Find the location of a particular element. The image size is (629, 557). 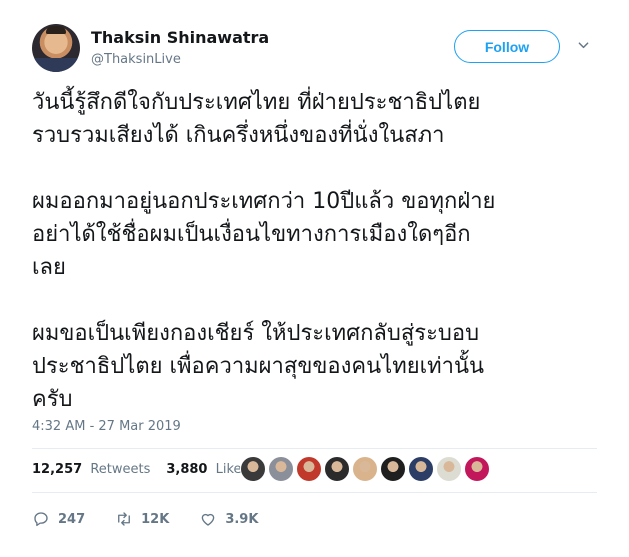

chevron-down-icon is located at coordinates (583, 45).